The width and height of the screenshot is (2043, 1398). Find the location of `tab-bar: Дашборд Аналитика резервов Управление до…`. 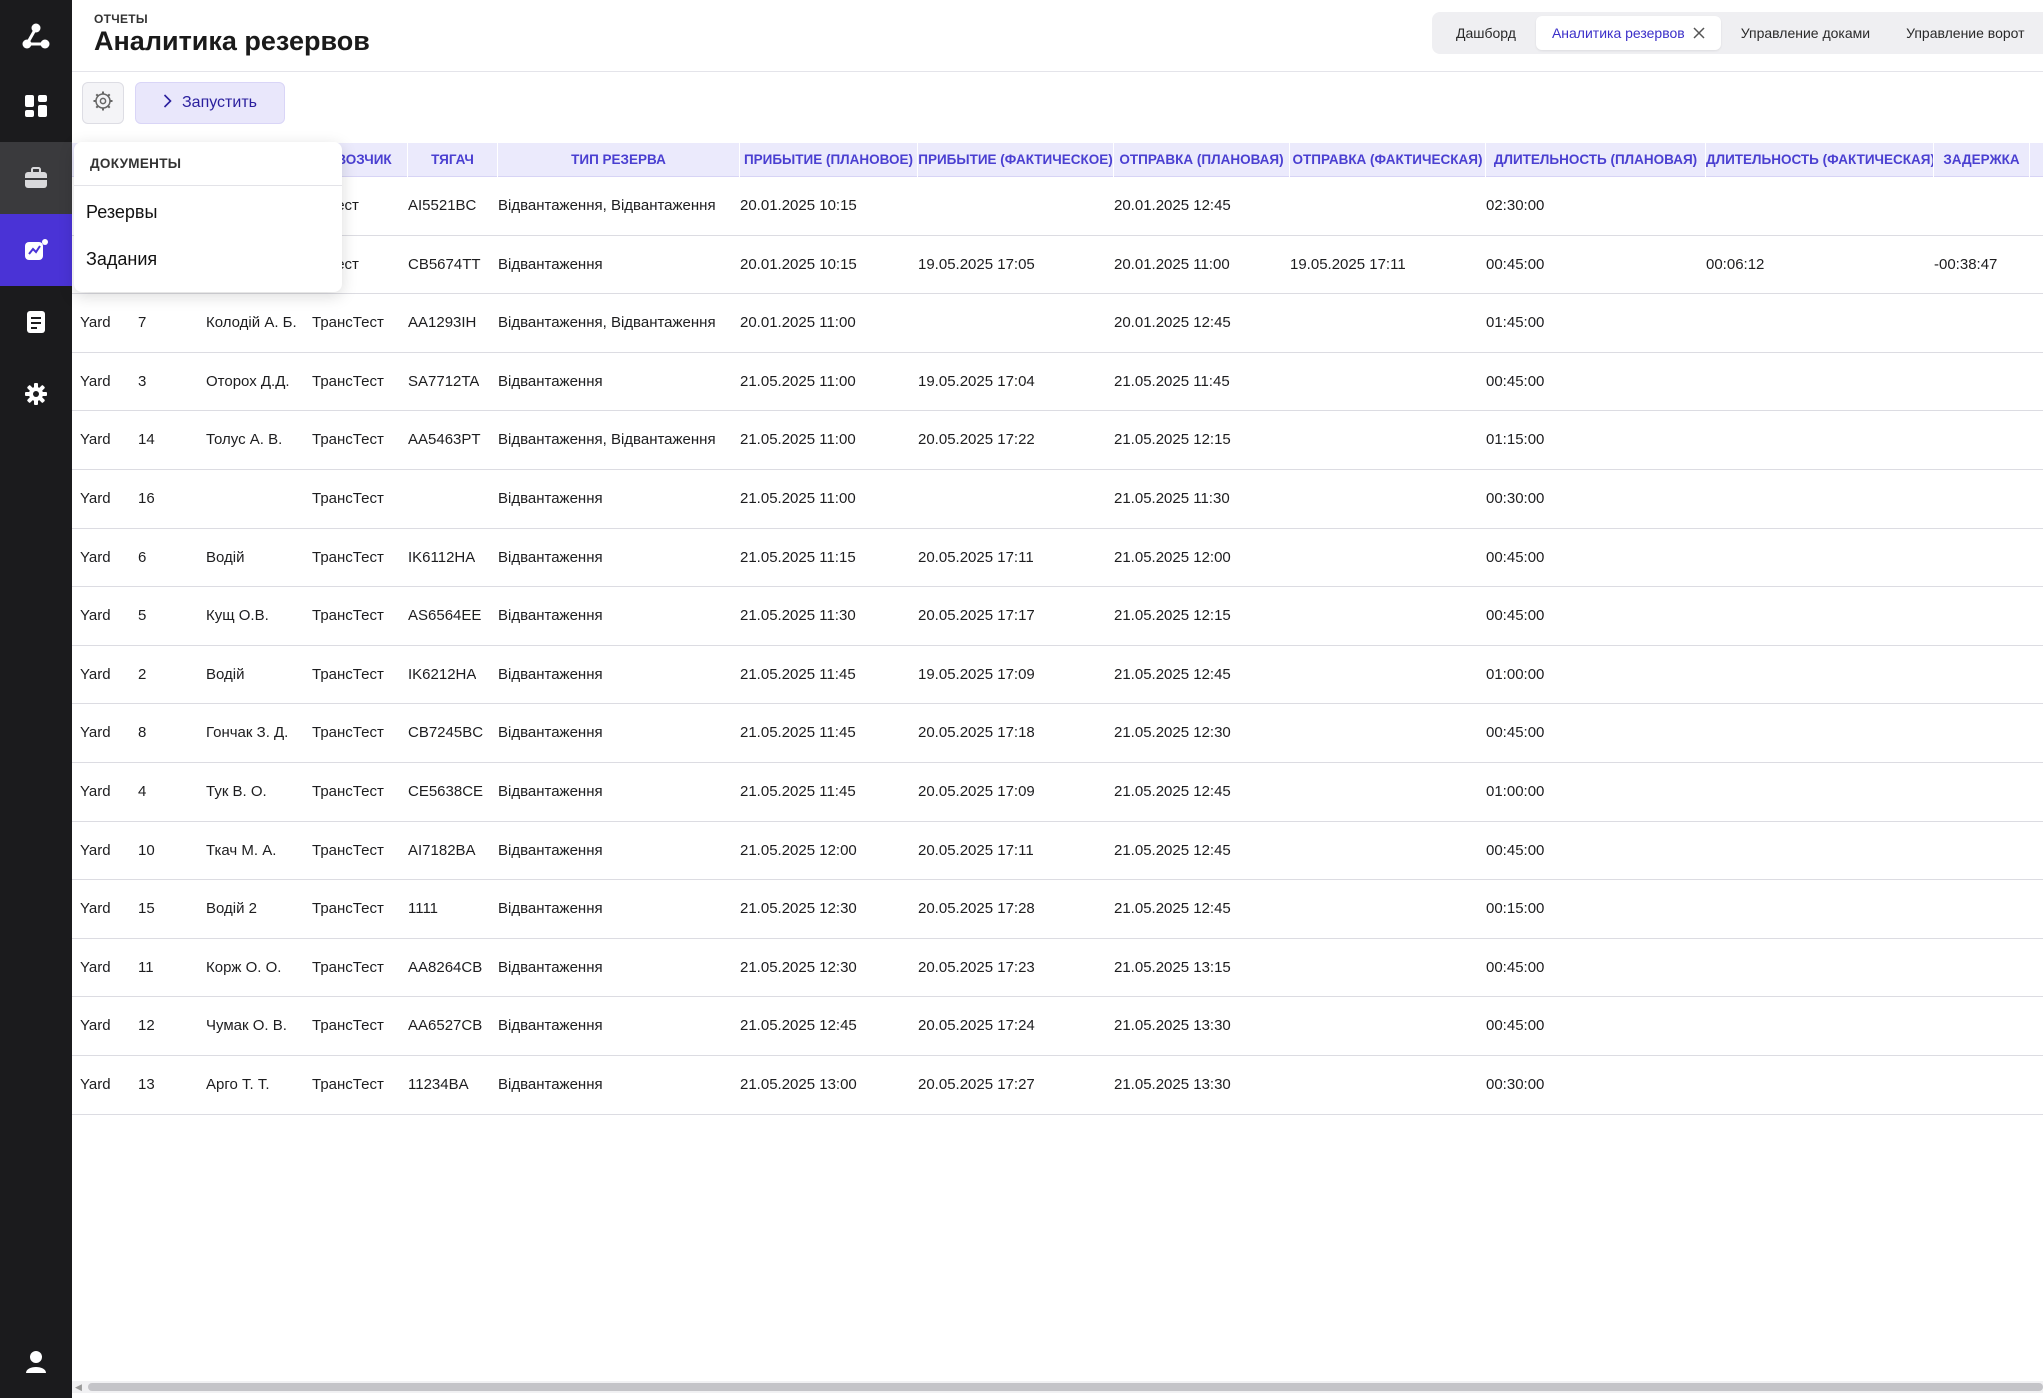

tab-bar: Дашборд Аналитика резервов Управление до… is located at coordinates (1737, 33).